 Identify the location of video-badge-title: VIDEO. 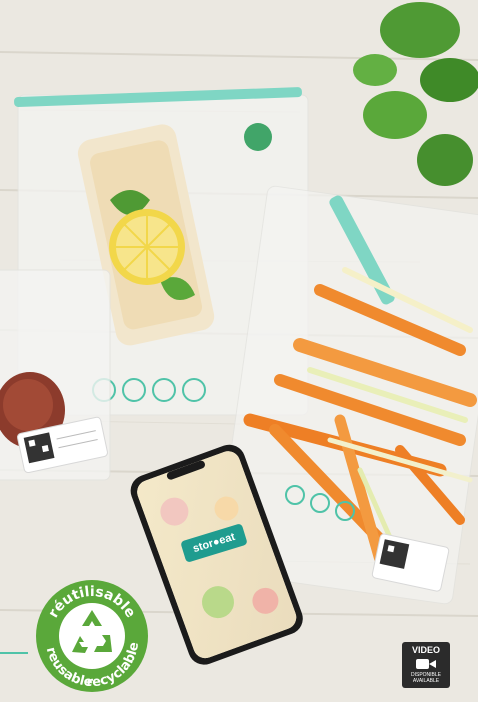
(425, 650).